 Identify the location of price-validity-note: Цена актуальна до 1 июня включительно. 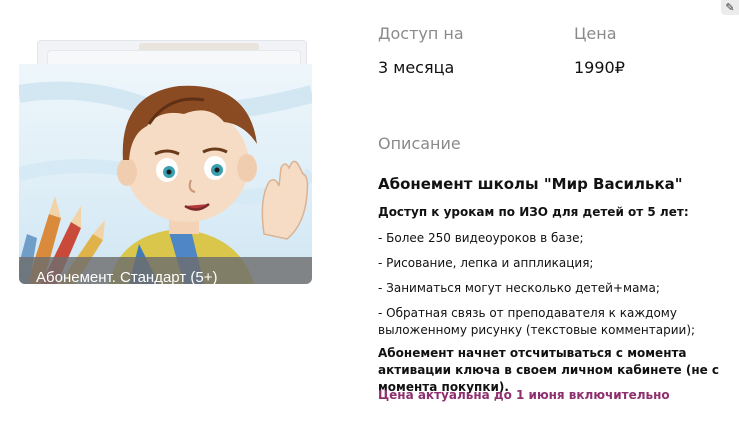
(524, 395).